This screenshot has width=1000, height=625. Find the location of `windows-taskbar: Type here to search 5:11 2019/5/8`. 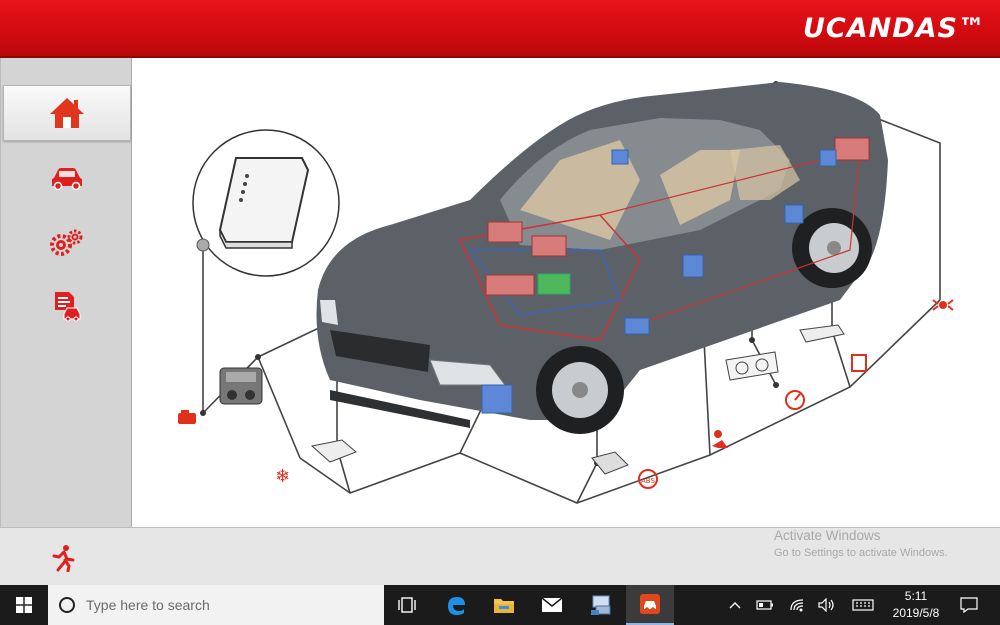

windows-taskbar: Type here to search 5:11 2019/5/8 is located at coordinates (500, 605).